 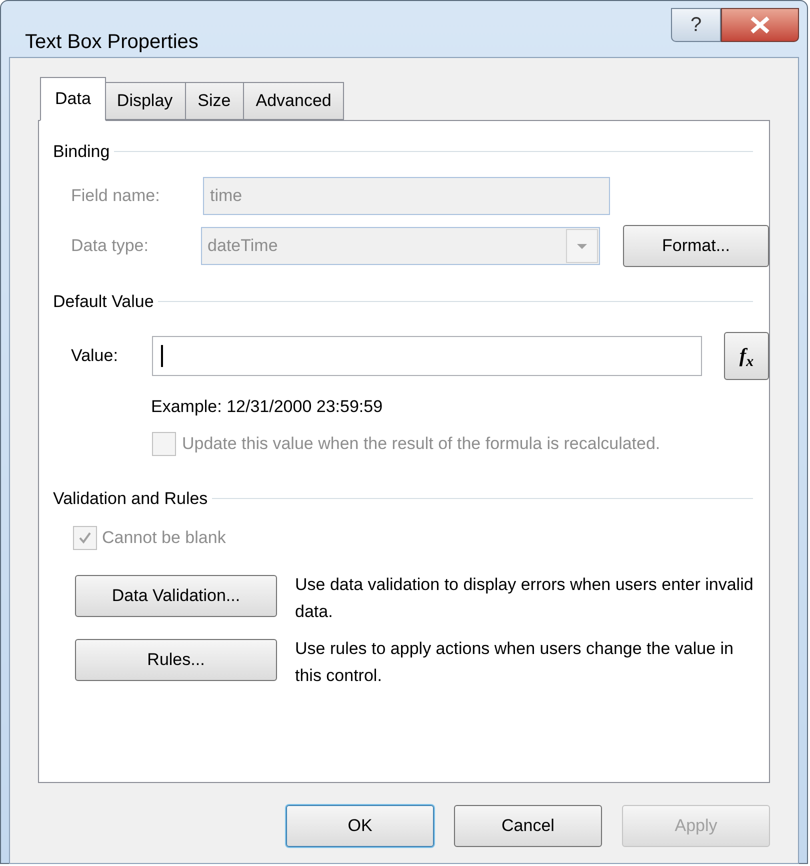 What do you see at coordinates (267, 407) in the screenshot?
I see `example-text: Example: 12/31/2000 23:59:59` at bounding box center [267, 407].